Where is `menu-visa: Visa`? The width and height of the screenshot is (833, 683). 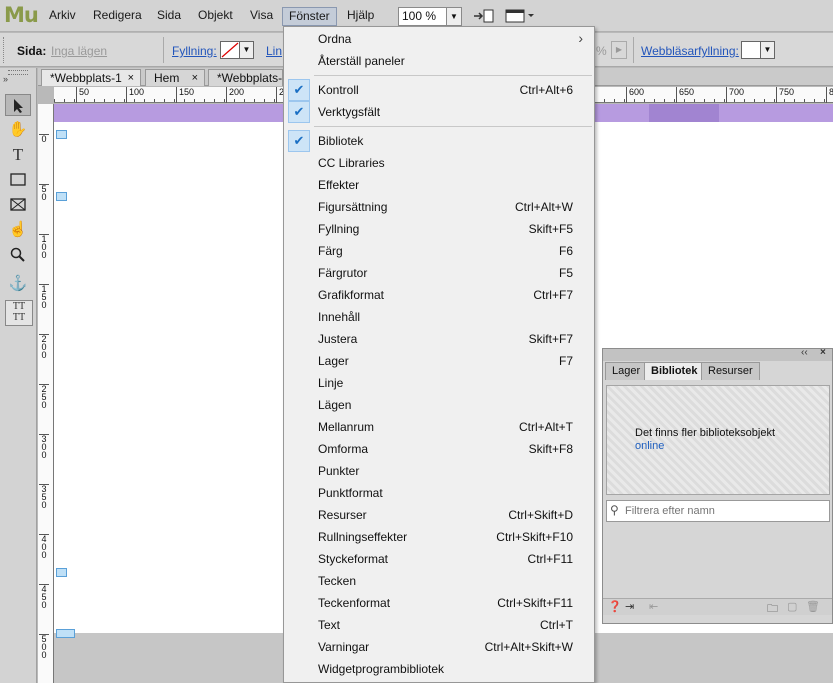 menu-visa: Visa is located at coordinates (261, 16).